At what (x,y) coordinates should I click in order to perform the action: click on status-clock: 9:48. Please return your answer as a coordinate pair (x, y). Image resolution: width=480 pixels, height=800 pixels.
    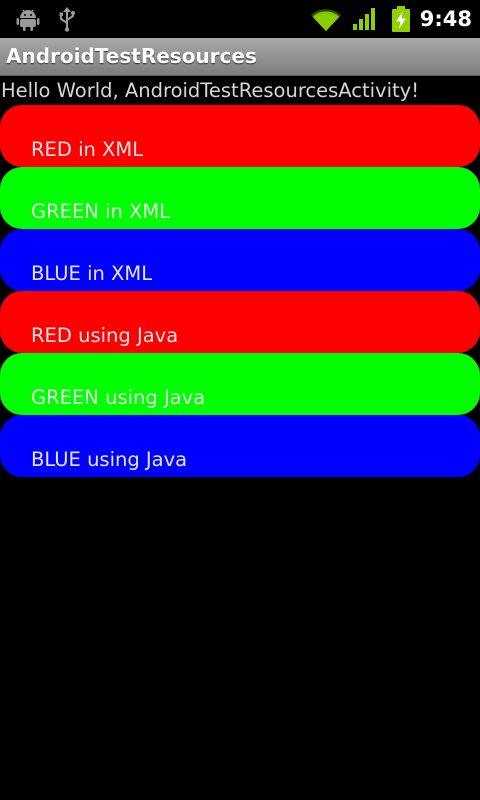
    Looking at the image, I should click on (445, 19).